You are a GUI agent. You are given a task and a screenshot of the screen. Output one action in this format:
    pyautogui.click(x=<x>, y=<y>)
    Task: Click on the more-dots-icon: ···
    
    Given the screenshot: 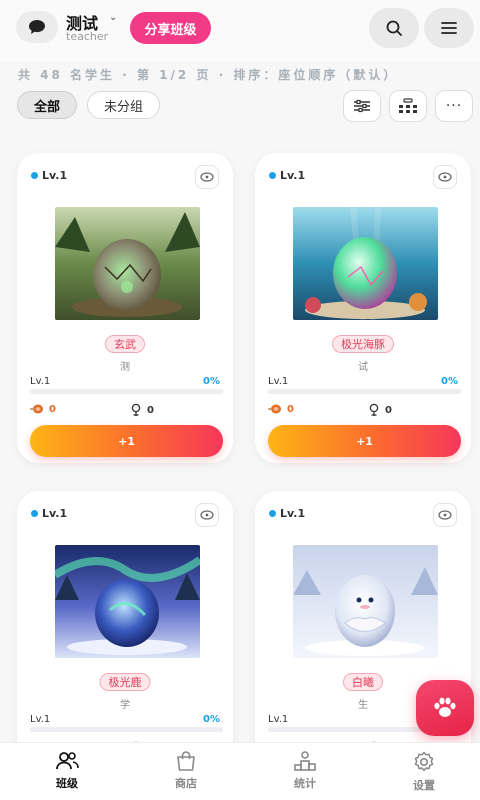 What is the action you would take?
    pyautogui.click(x=454, y=106)
    